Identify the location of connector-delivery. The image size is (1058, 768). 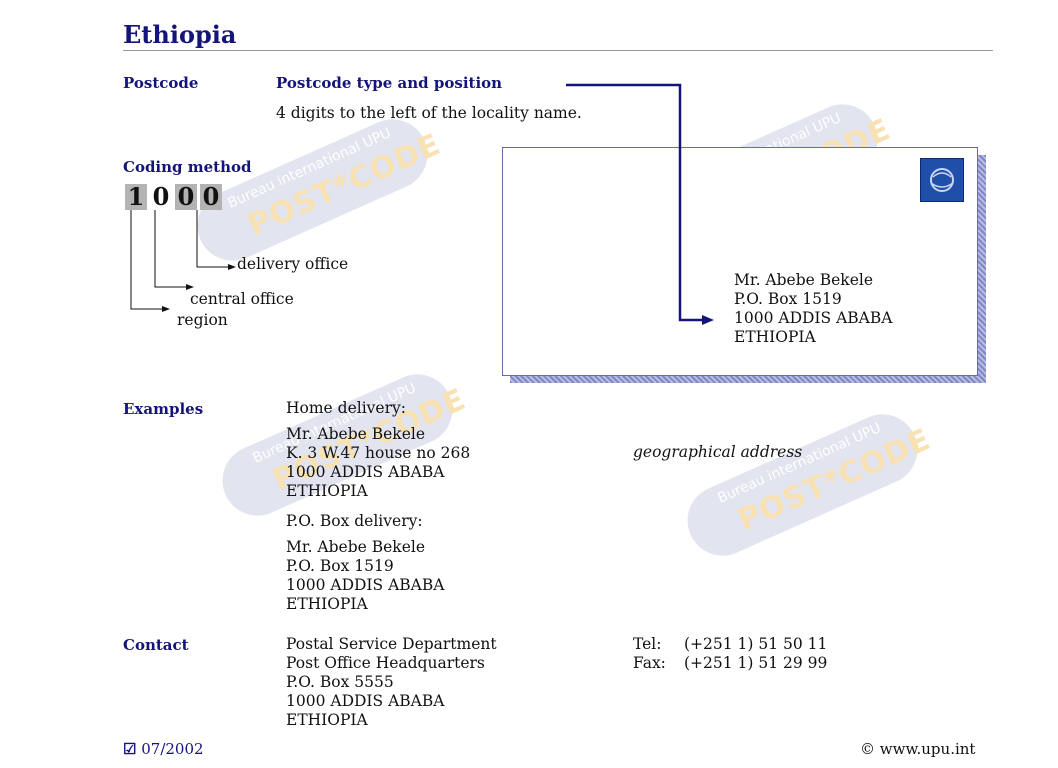
(212, 239).